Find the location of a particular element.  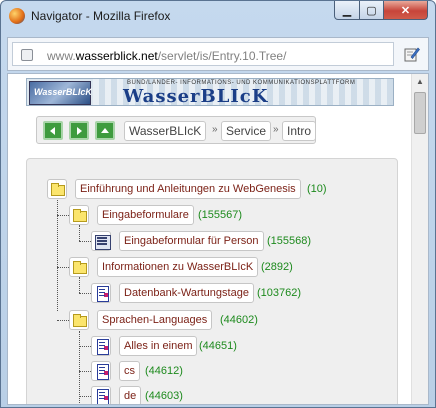

tree-node-label: Alles in einem is located at coordinates (158, 346).